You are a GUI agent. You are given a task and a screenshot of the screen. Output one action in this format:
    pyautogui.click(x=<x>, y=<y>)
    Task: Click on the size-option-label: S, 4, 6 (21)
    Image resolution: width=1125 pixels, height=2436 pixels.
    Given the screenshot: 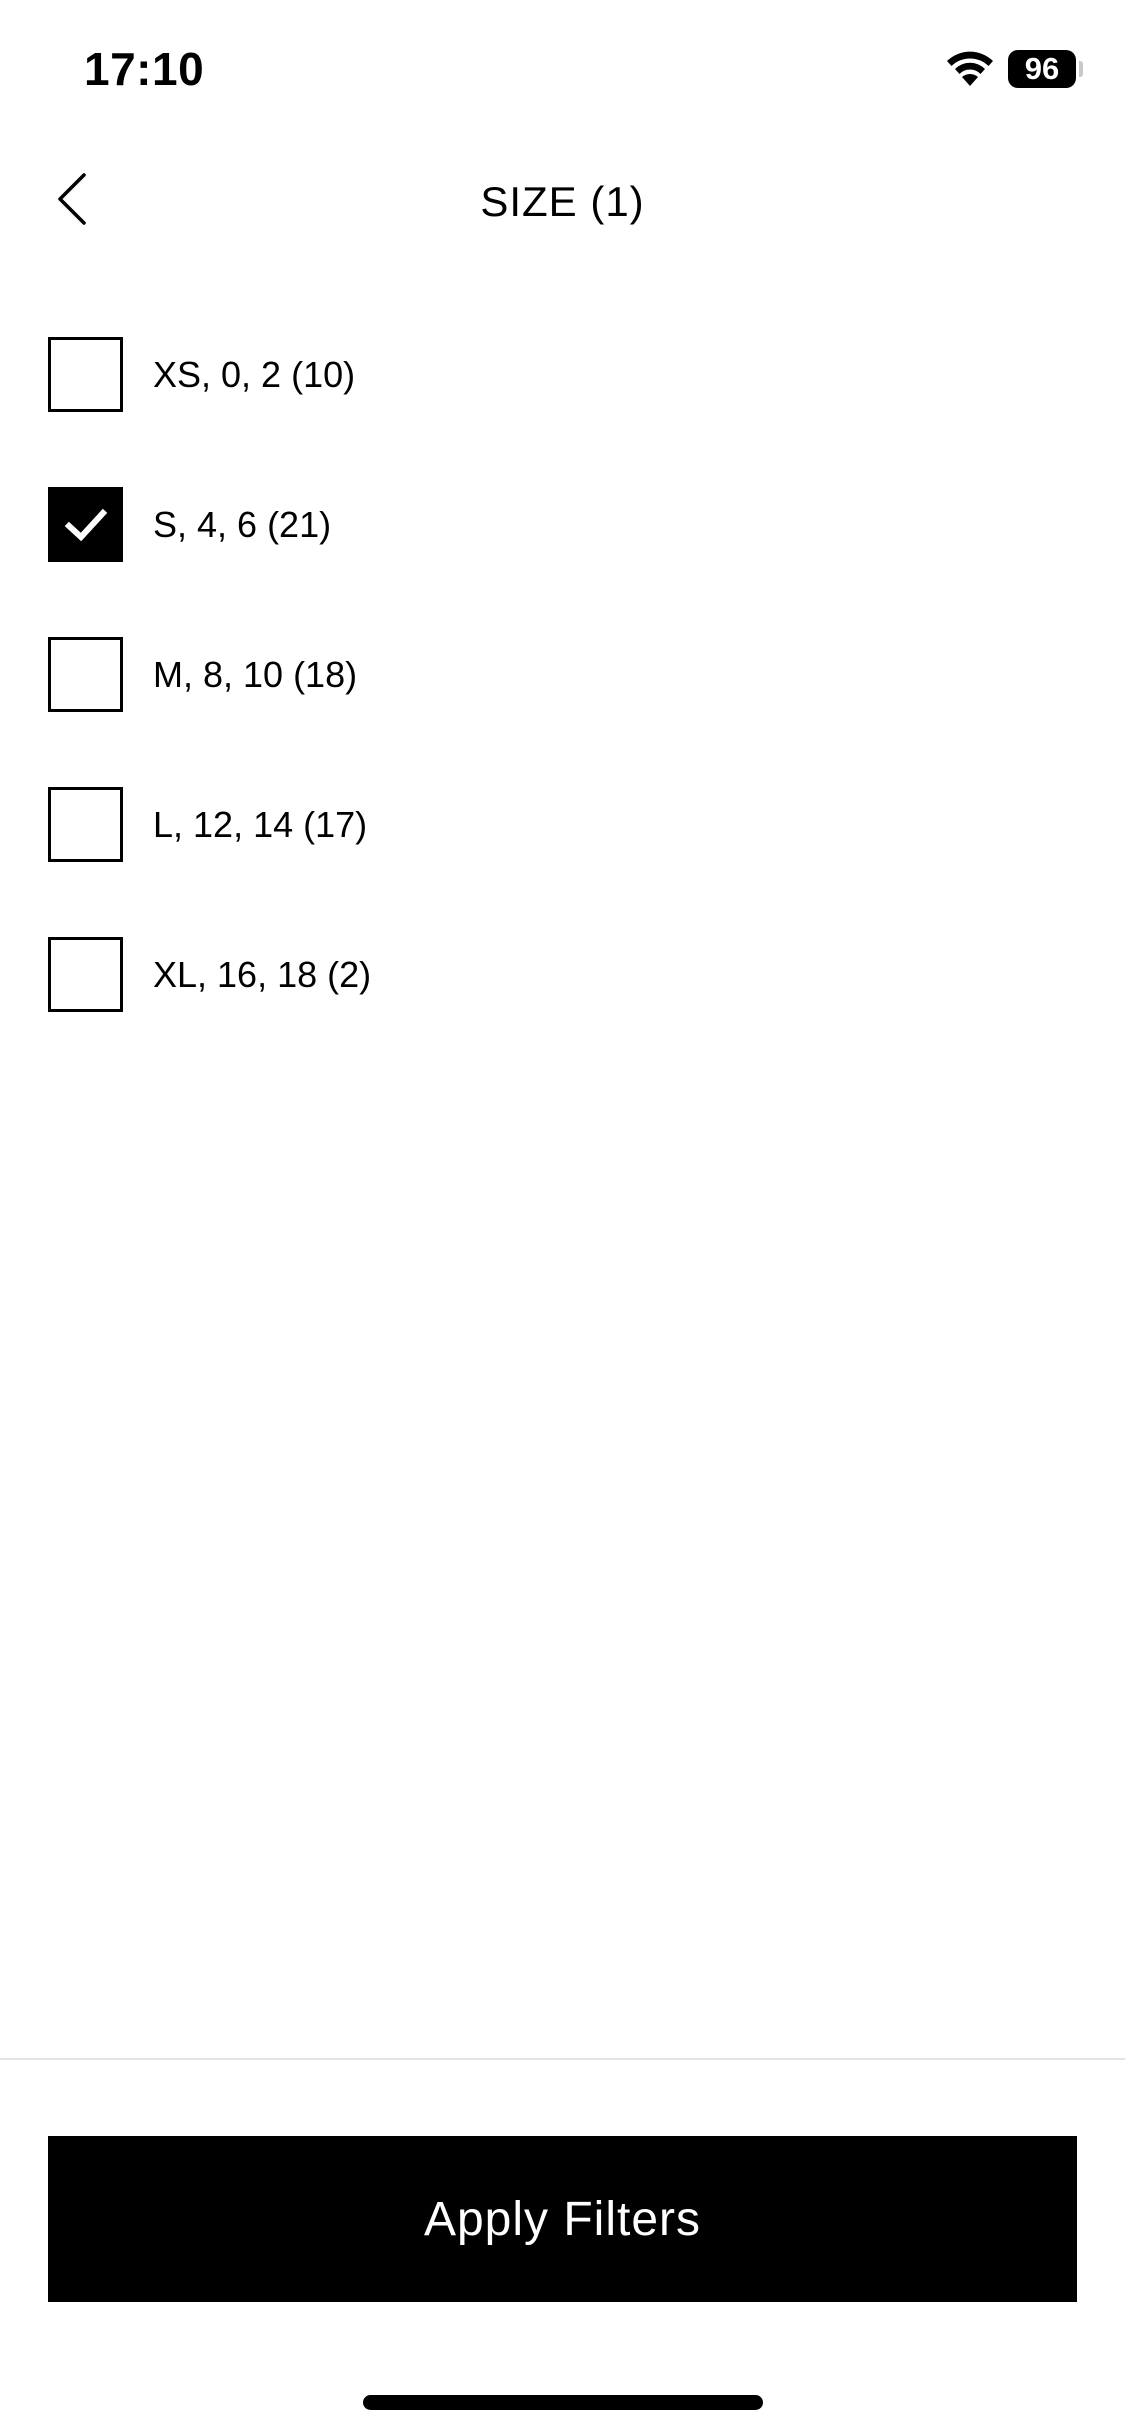 What is the action you would take?
    pyautogui.click(x=242, y=524)
    